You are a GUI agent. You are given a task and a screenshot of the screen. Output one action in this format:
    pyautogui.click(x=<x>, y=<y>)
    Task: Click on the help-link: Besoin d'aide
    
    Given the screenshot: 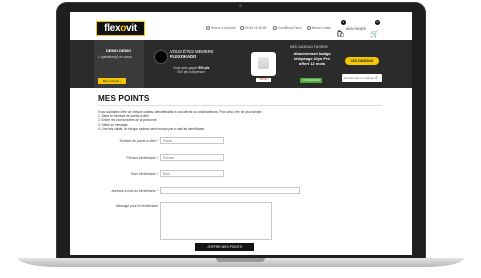 What is the action you would take?
    pyautogui.click(x=319, y=28)
    